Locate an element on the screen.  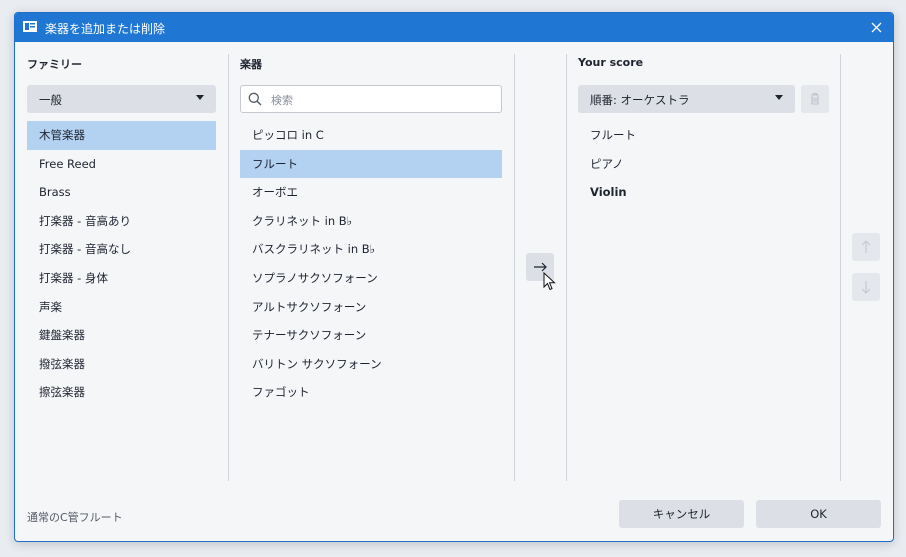
family-list-item: 木管楽器 is located at coordinates (121, 135).